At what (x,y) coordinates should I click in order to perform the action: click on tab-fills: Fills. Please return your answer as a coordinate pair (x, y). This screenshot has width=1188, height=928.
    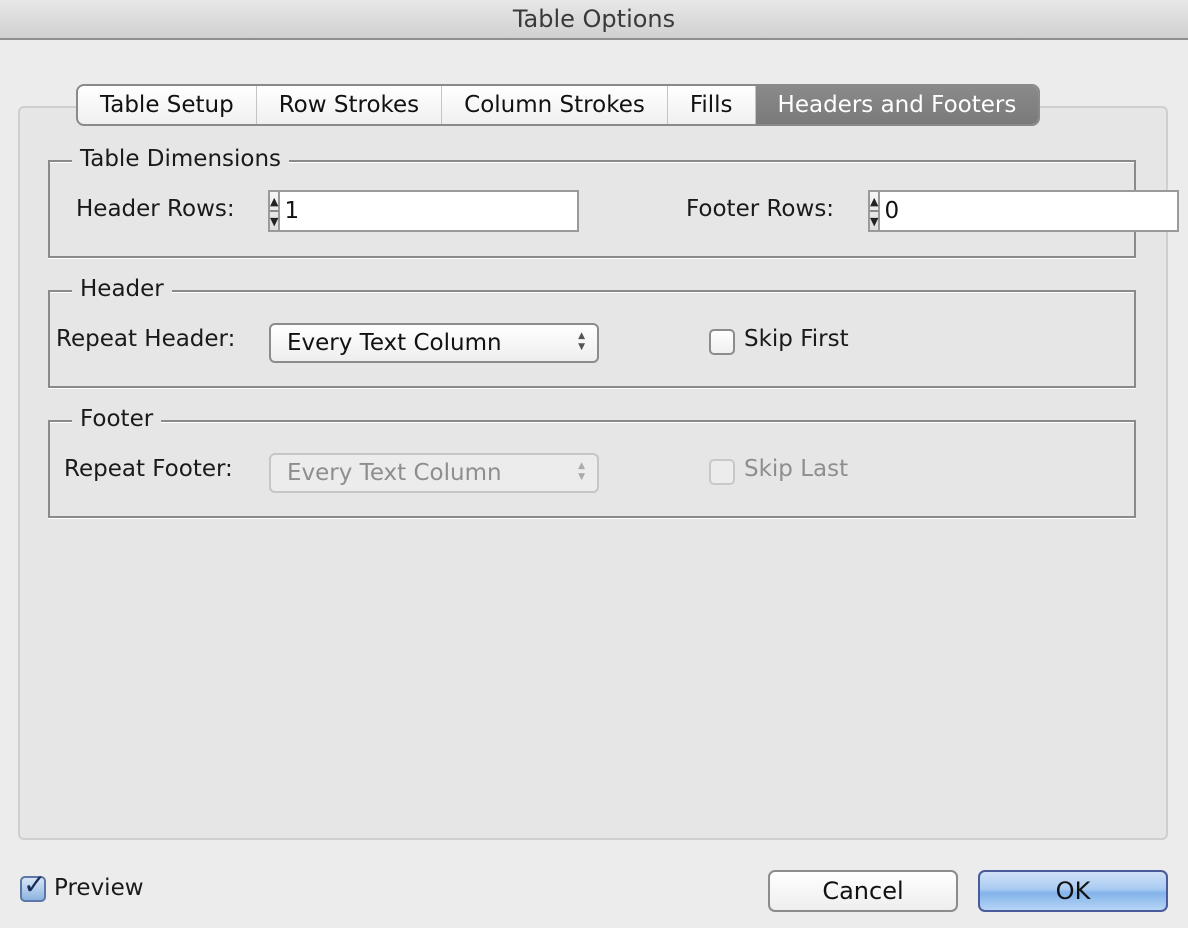
    Looking at the image, I should click on (712, 105).